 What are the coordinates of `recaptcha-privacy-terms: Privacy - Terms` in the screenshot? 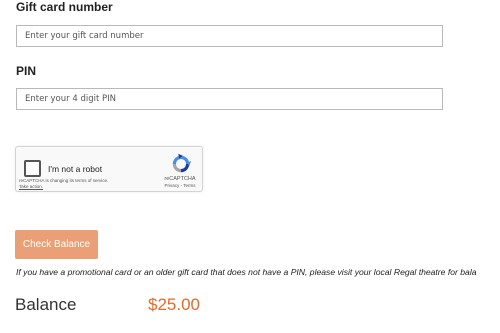 It's located at (180, 185).